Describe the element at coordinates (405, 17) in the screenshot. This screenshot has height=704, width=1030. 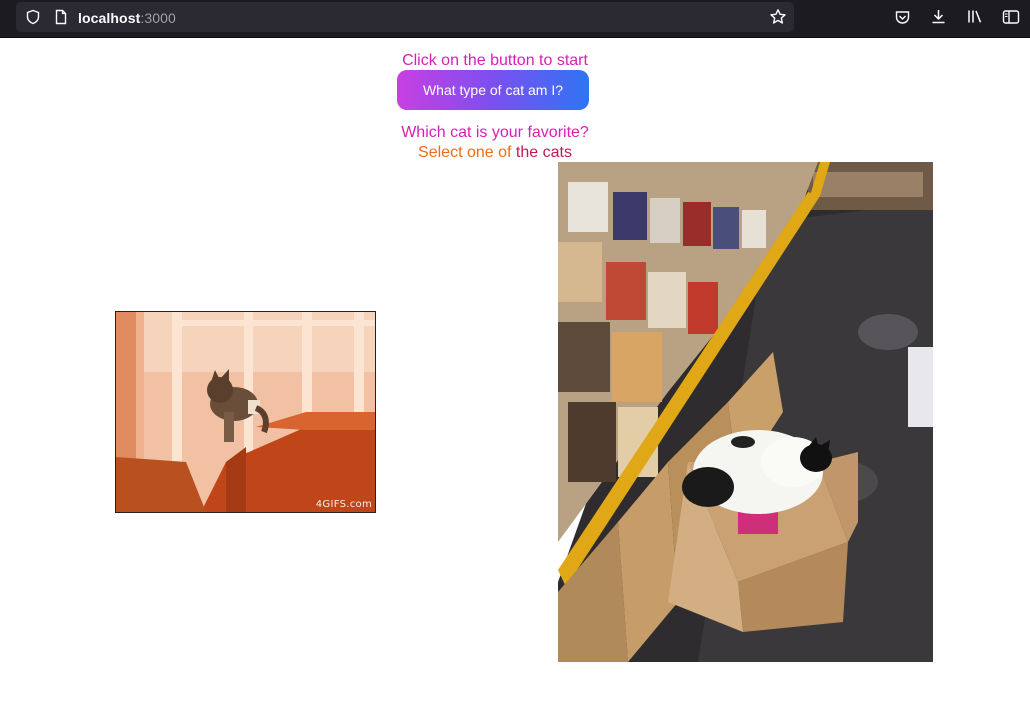
I see `address-bar: localhost:3000` at that location.